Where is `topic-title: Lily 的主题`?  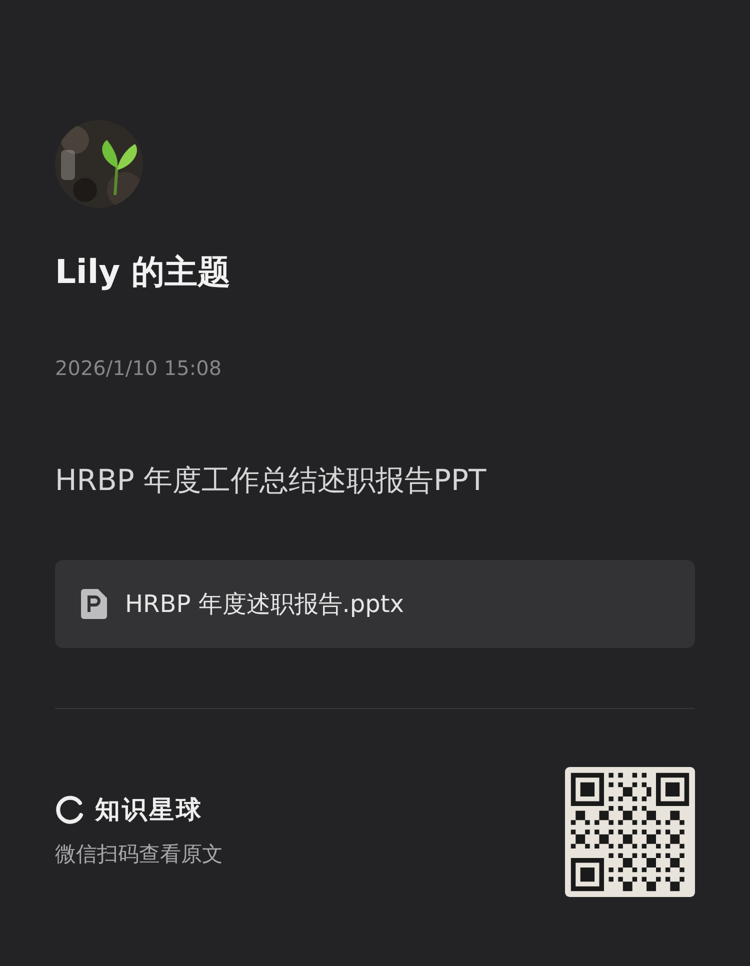 topic-title: Lily 的主题 is located at coordinates (143, 272).